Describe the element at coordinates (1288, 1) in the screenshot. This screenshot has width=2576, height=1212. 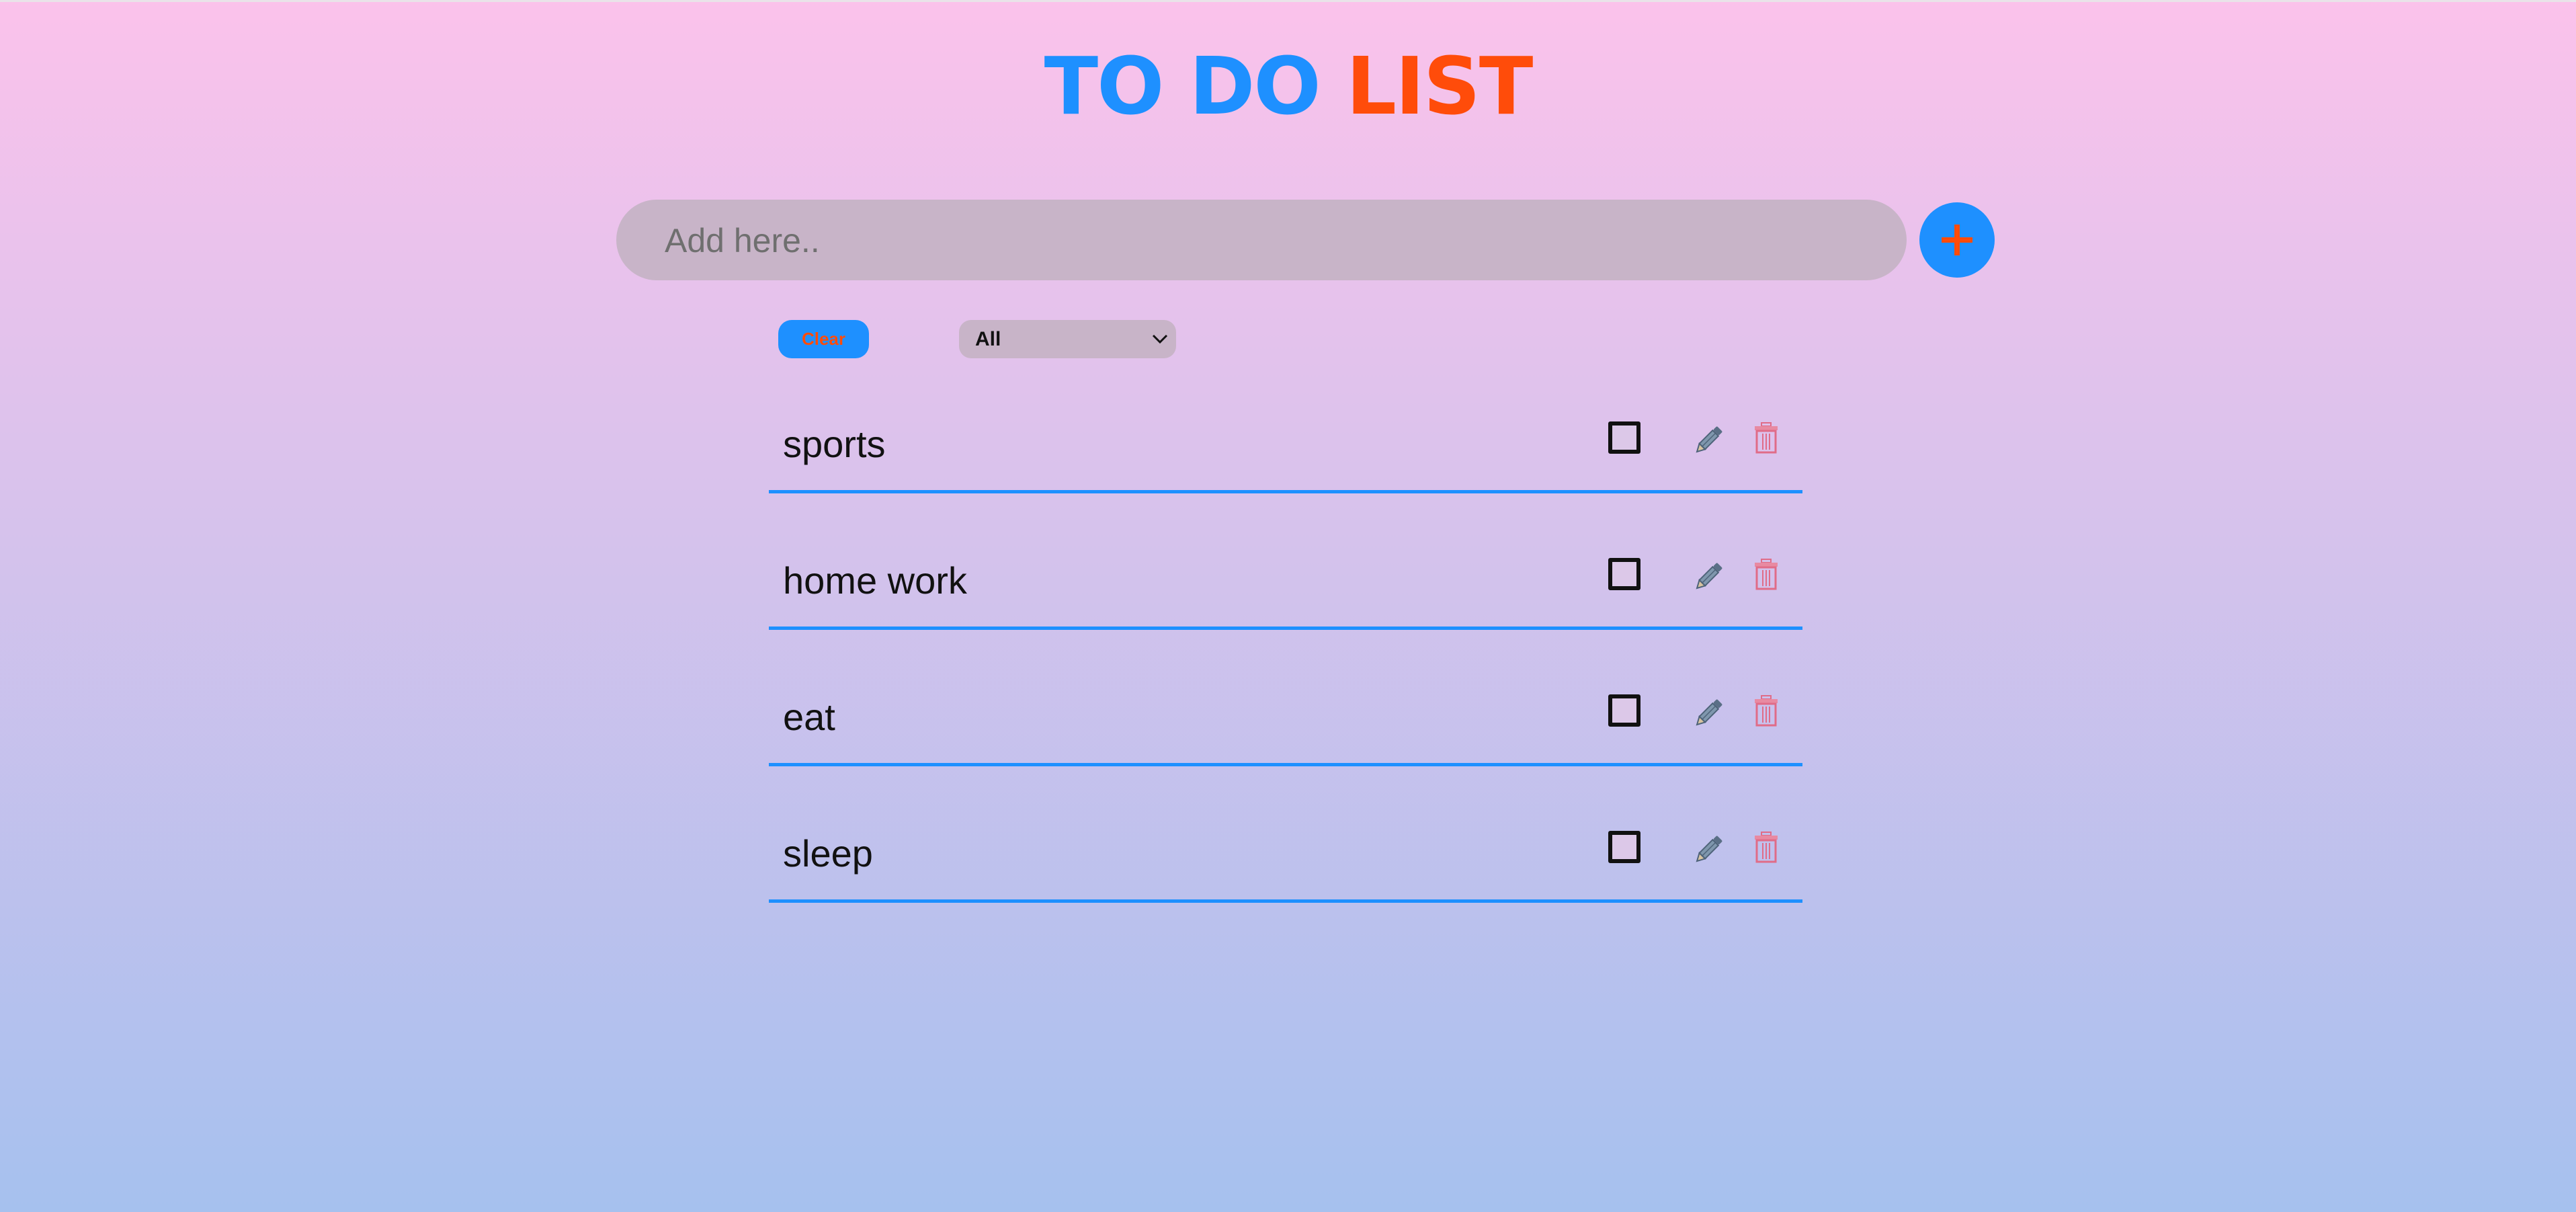
I see `top-border` at that location.